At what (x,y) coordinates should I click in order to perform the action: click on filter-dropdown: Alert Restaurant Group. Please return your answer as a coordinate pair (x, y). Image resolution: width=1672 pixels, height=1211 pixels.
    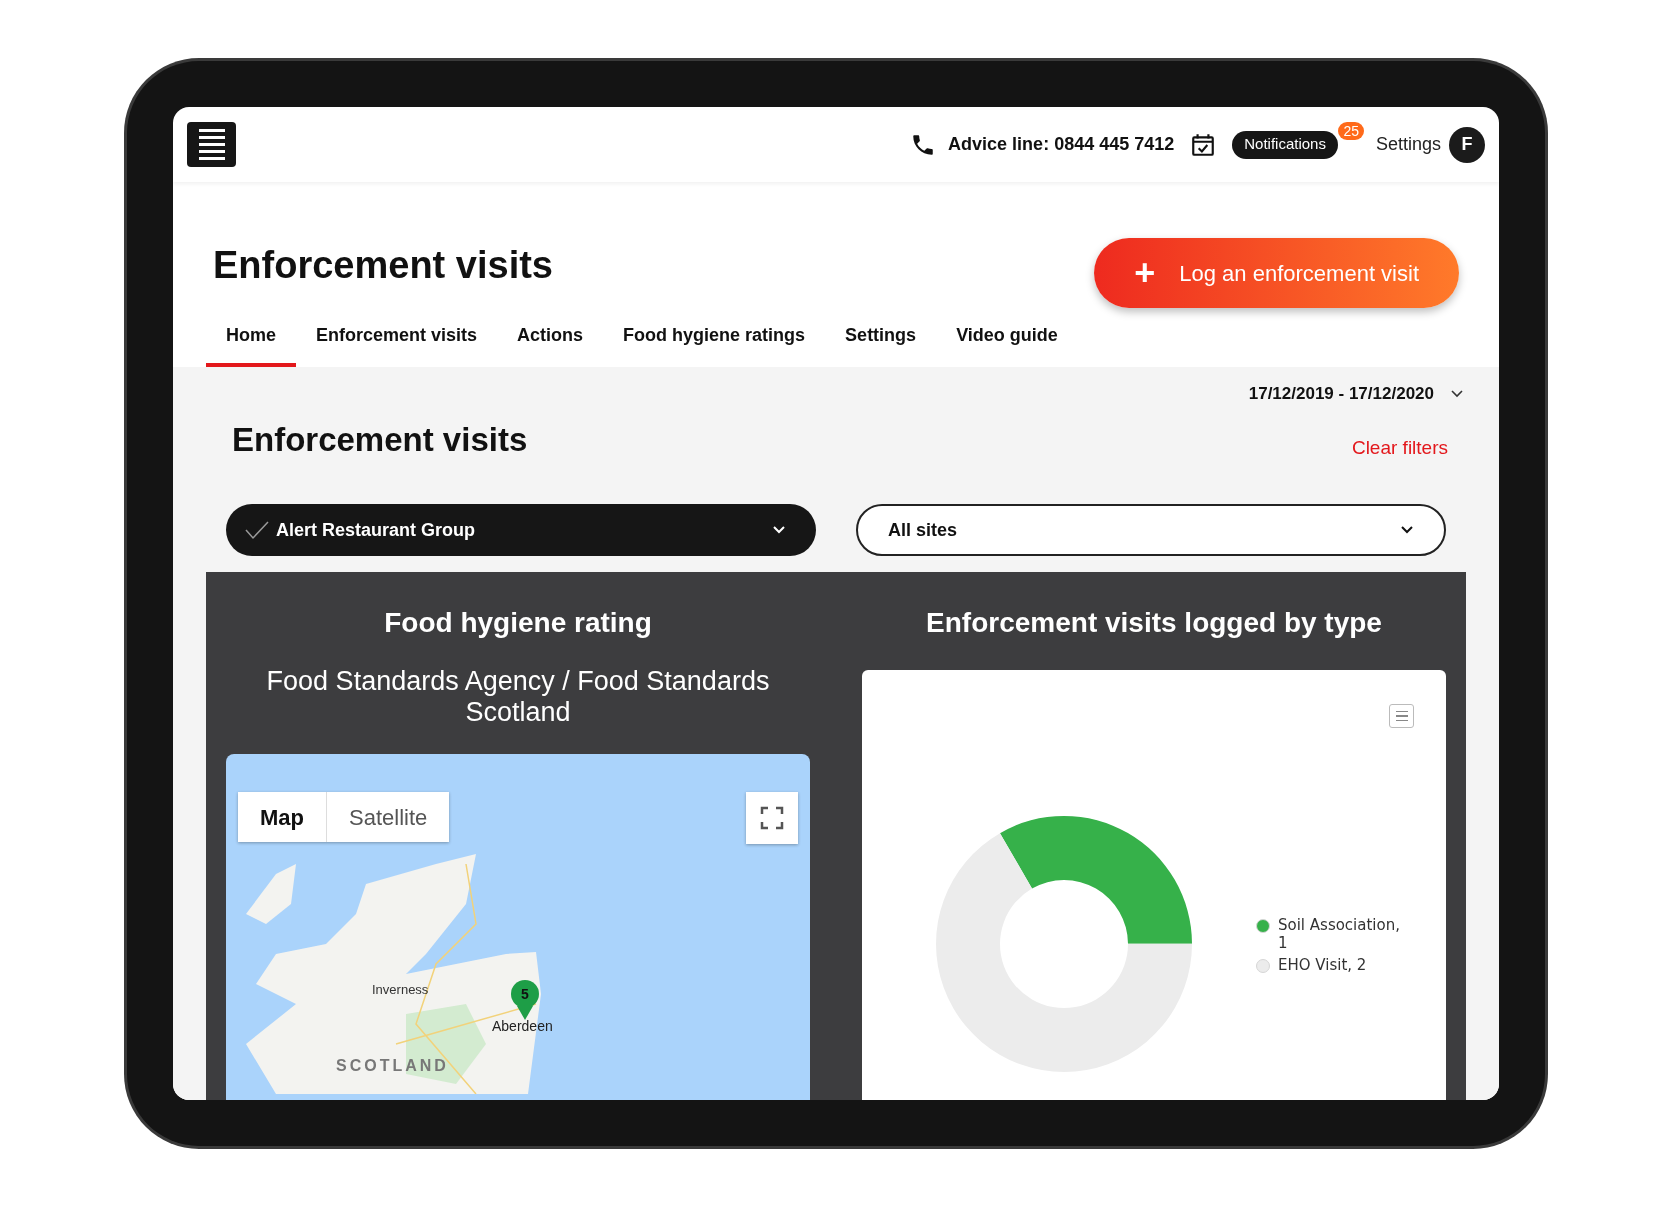
    Looking at the image, I should click on (521, 530).